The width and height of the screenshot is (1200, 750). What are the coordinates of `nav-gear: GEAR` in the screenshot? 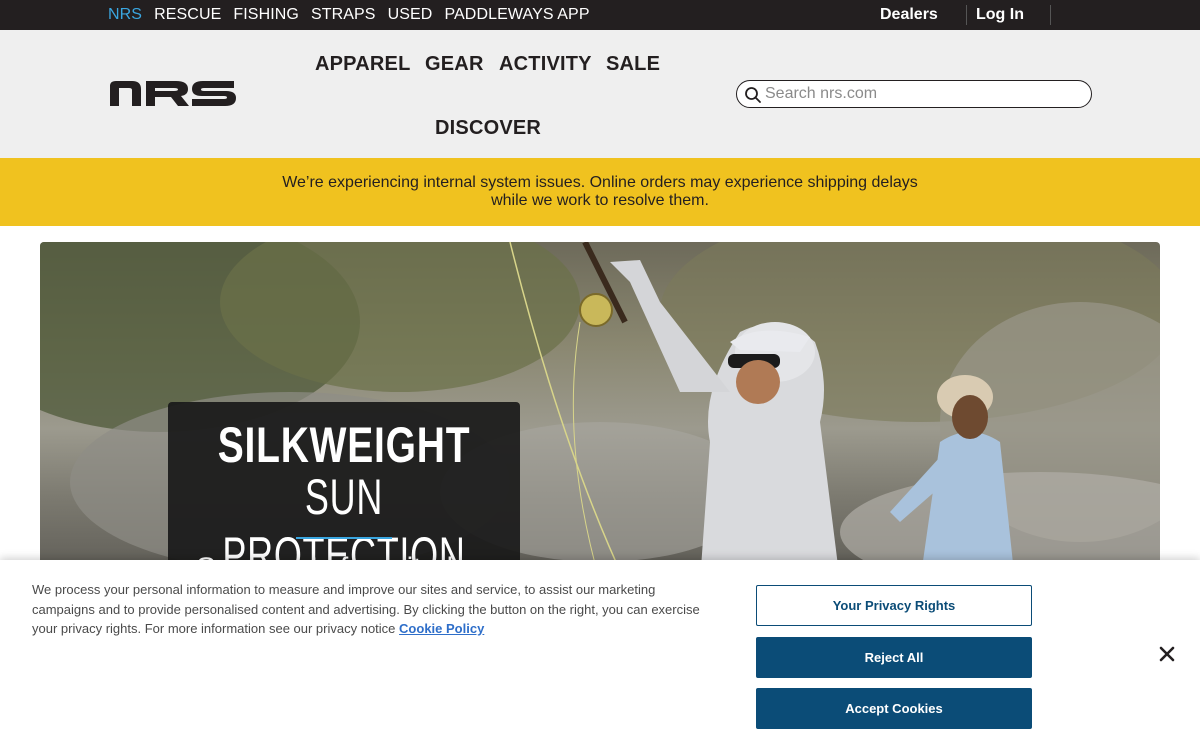 It's located at (454, 64).